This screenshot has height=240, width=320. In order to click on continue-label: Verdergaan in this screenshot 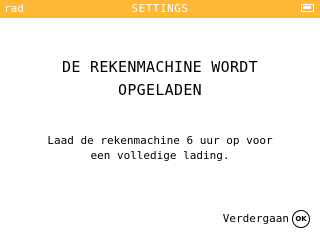, I will do `click(255, 218)`.